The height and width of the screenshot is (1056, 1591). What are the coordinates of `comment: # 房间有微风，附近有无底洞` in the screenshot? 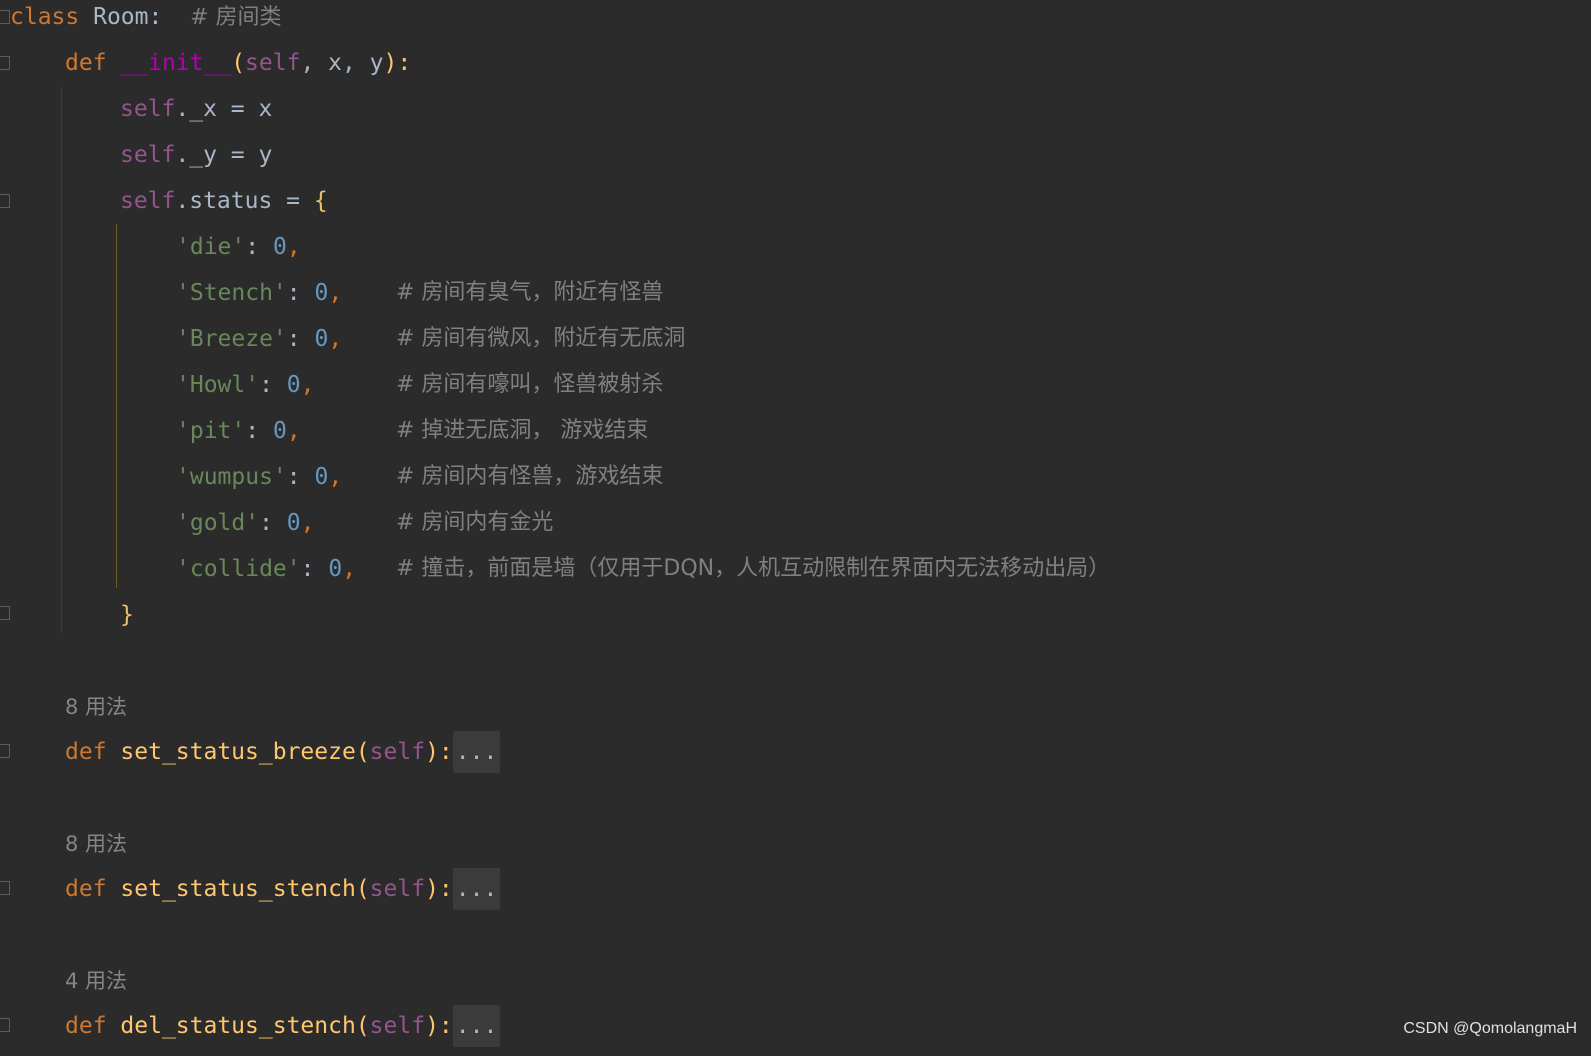 It's located at (541, 338).